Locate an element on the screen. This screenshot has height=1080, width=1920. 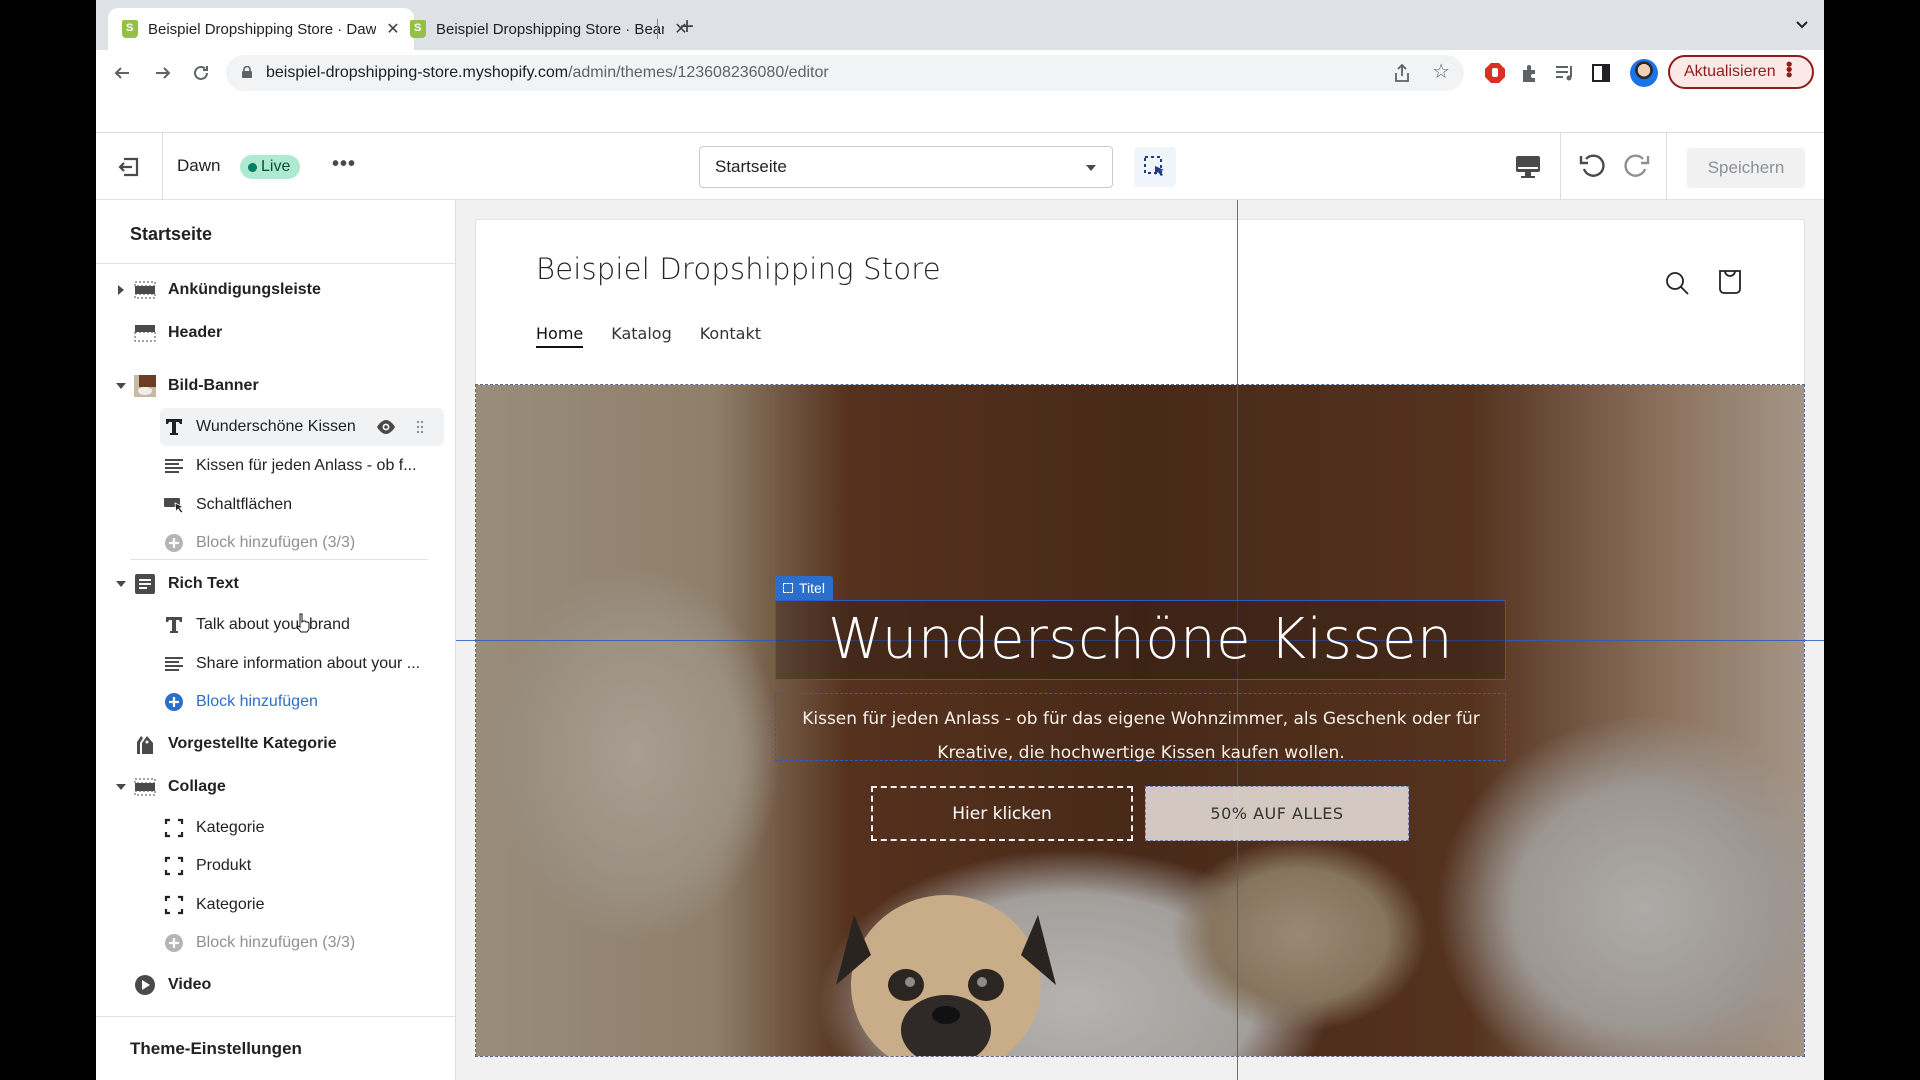
reload-button is located at coordinates (201, 73).